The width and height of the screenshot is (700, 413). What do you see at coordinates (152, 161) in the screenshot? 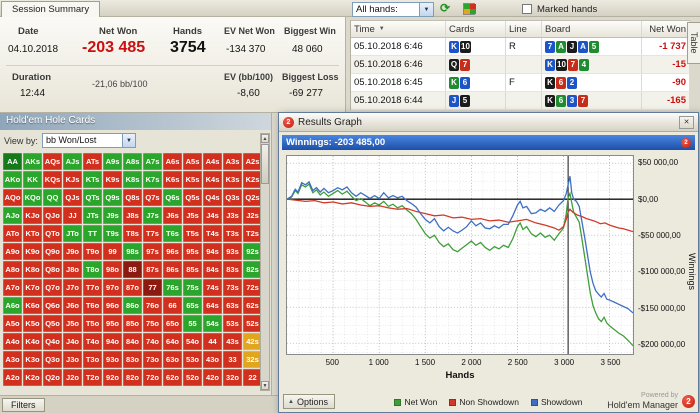
I see `hand-cell-A7s: A7s` at bounding box center [152, 161].